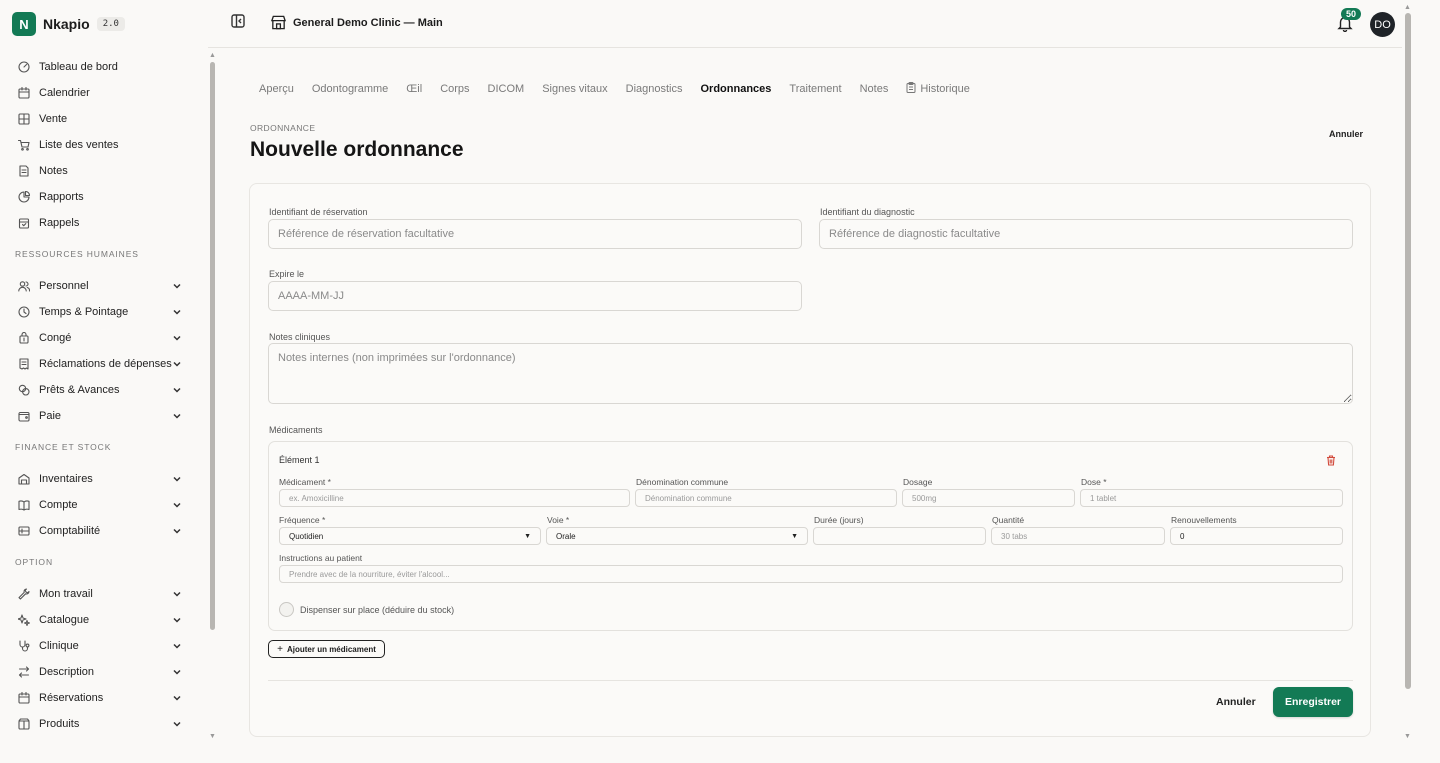 The width and height of the screenshot is (1440, 763). Describe the element at coordinates (815, 89) in the screenshot. I see `tab-8: Traitement` at that location.